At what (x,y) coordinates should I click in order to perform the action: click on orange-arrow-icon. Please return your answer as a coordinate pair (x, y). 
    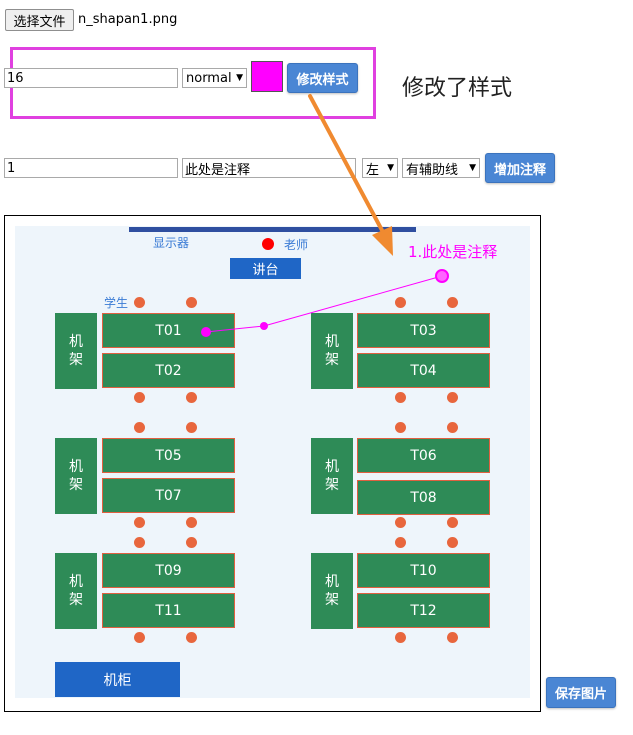
    Looking at the image, I should click on (350, 175).